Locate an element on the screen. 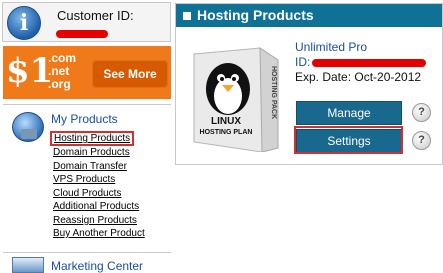  sidebar-item-buy-another-product: Buy Another Product is located at coordinates (99, 234).